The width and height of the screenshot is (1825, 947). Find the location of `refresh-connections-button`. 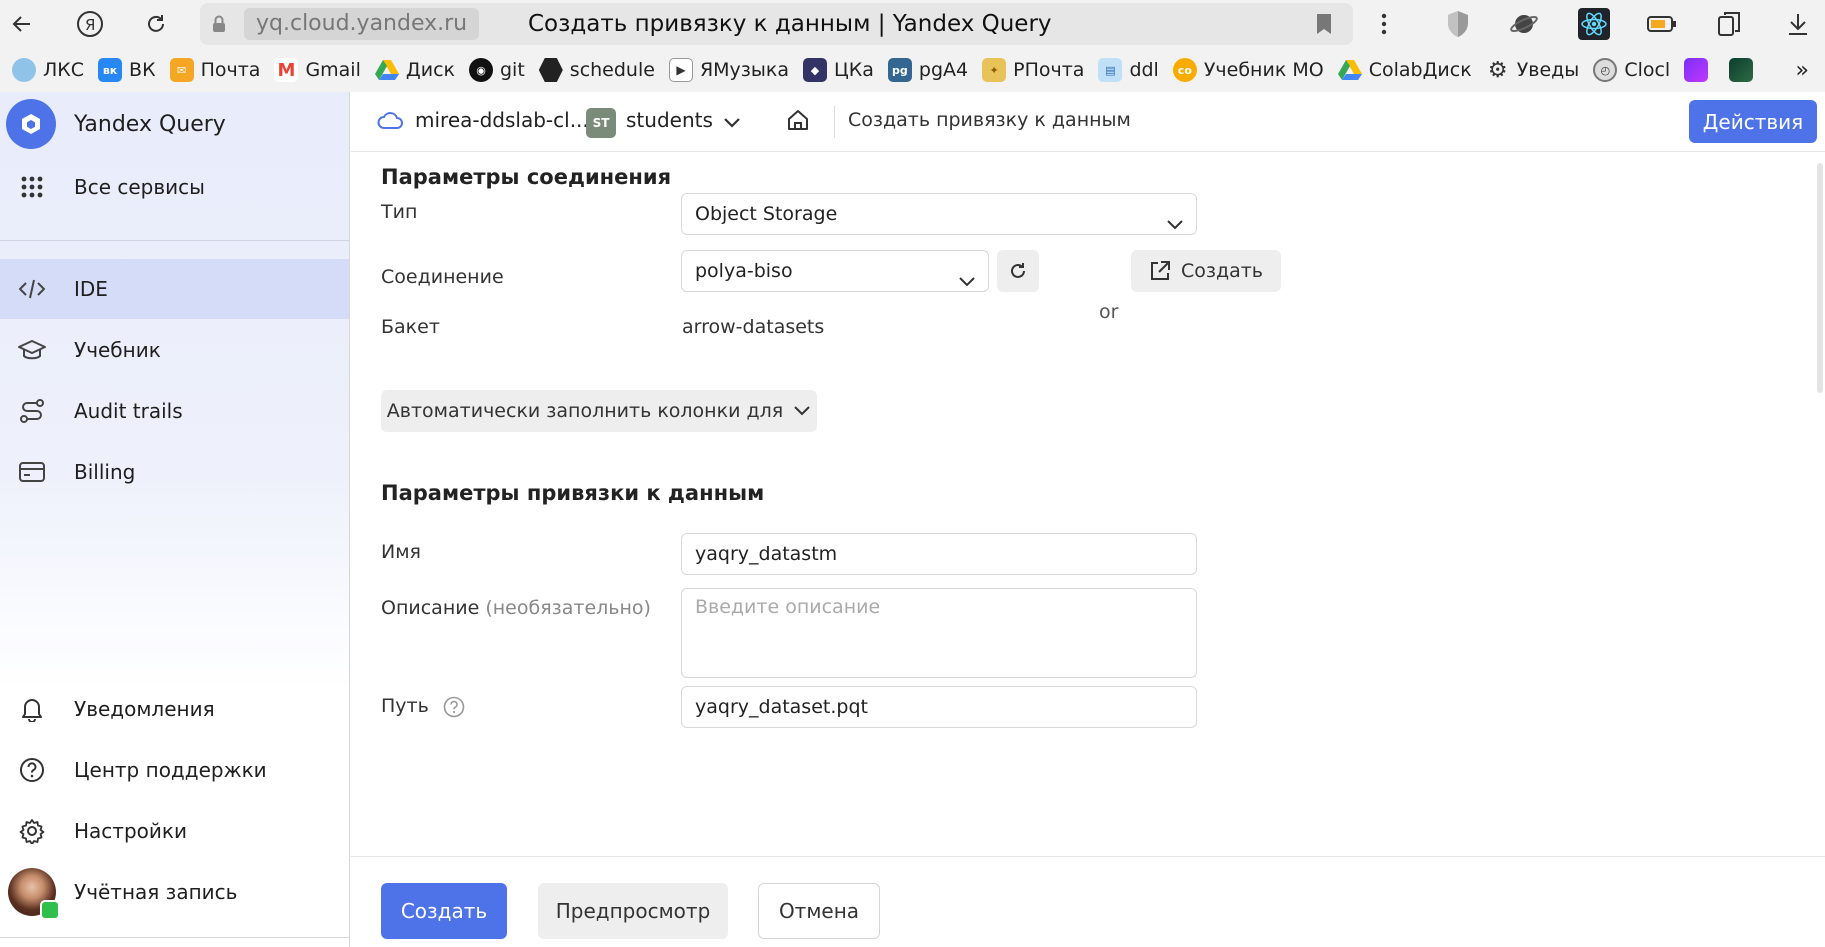

refresh-connections-button is located at coordinates (1018, 271).